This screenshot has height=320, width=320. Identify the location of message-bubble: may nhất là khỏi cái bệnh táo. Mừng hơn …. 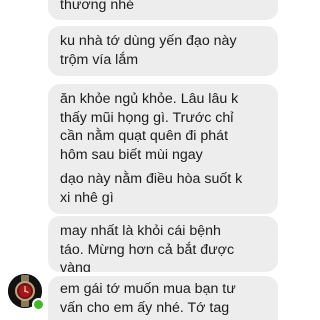
(163, 244).